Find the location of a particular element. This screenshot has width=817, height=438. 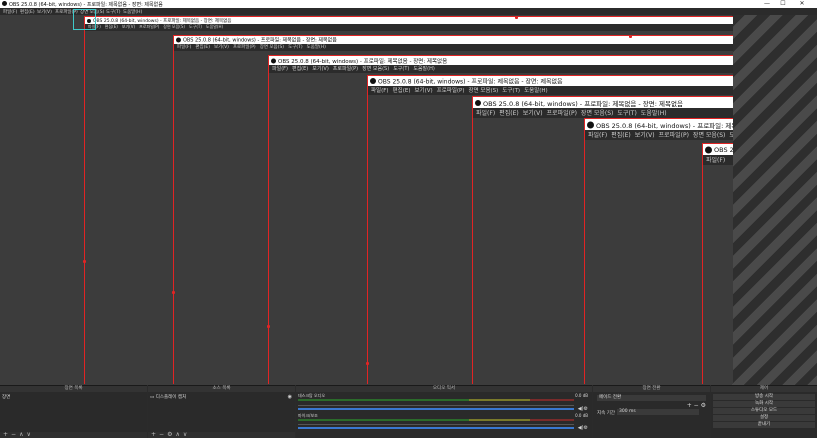

nested-titlebar: OBS 25 is located at coordinates (718, 149).